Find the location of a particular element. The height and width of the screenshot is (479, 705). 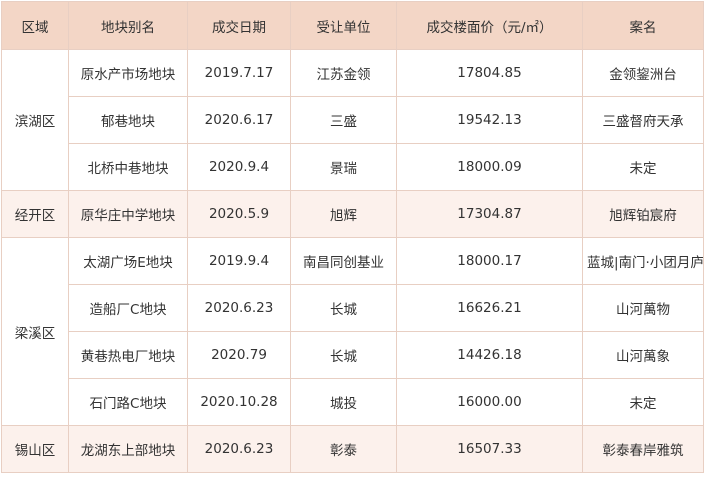

plot-alias-cell: 原水产市场地块 is located at coordinates (128, 73).